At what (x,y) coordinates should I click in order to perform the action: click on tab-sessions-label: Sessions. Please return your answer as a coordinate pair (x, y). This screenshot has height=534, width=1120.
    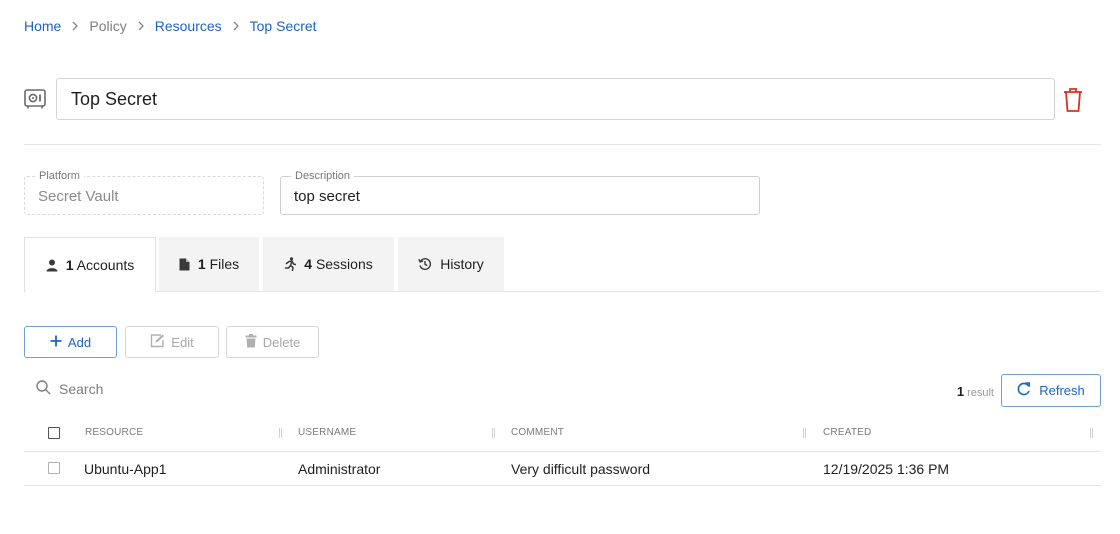
    Looking at the image, I should click on (344, 264).